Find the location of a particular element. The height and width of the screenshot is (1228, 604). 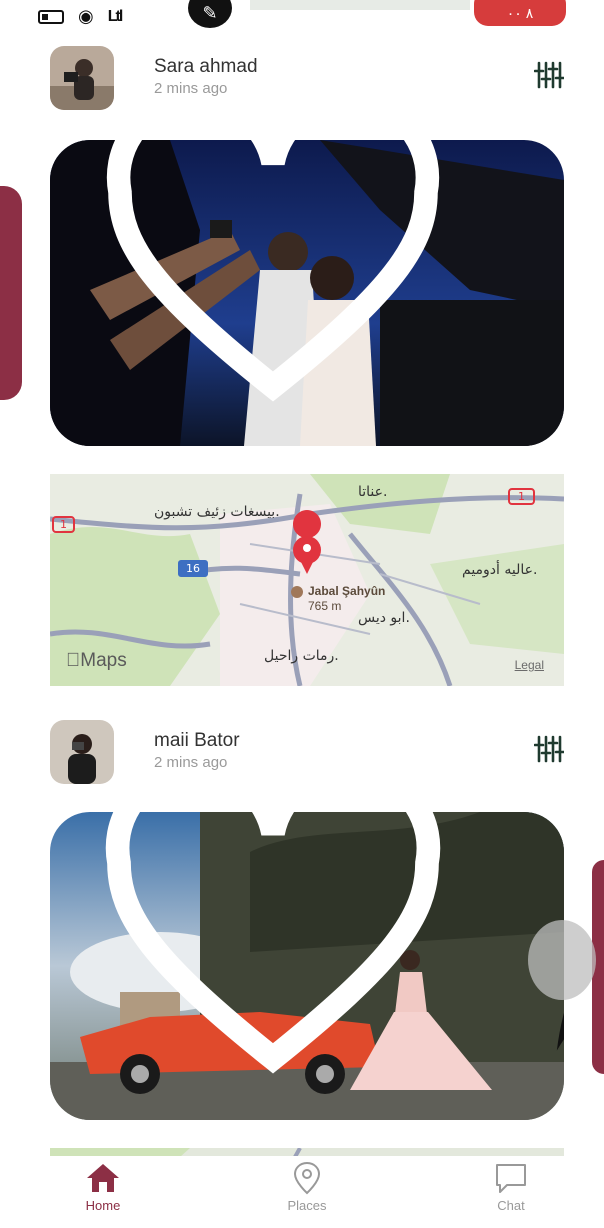

road-marker-1: 1 is located at coordinates (521, 496).